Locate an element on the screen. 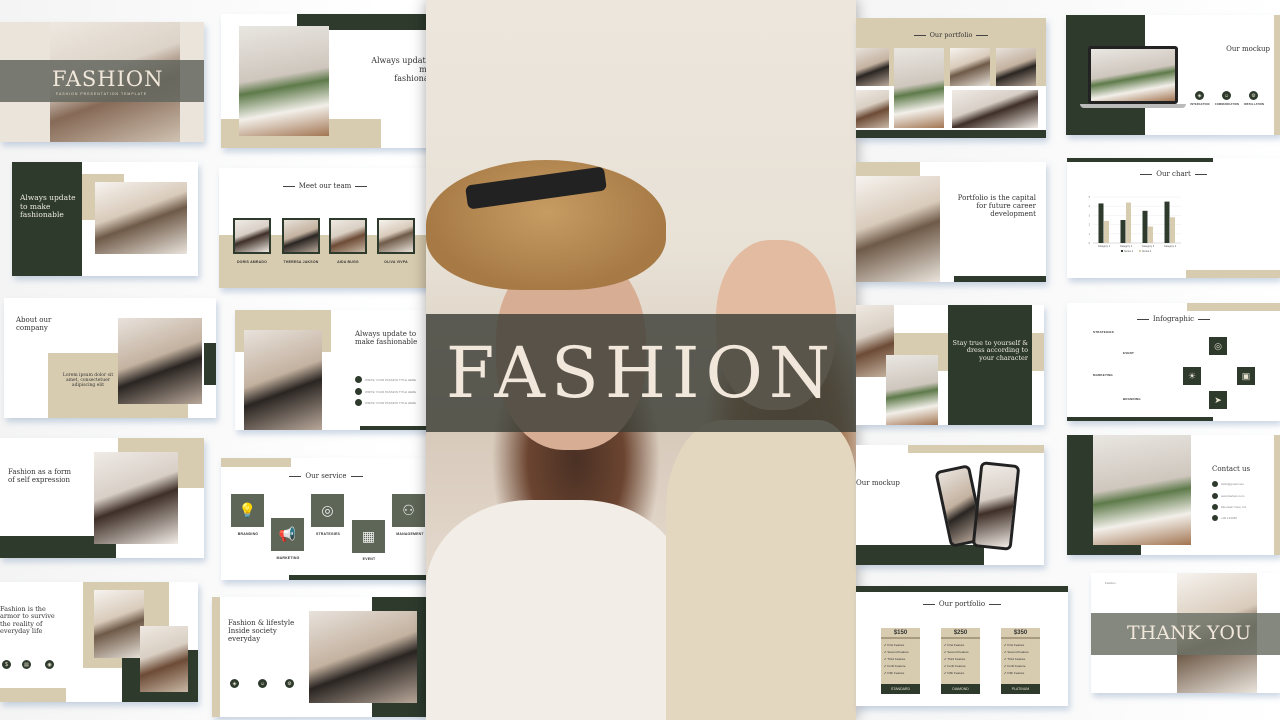  plan-button: STANDARD is located at coordinates (900, 689).